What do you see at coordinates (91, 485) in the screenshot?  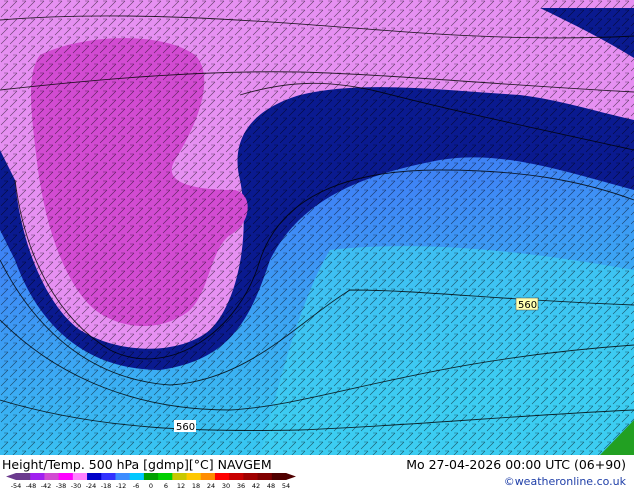 I see `scale-tick-label: -24` at bounding box center [91, 485].